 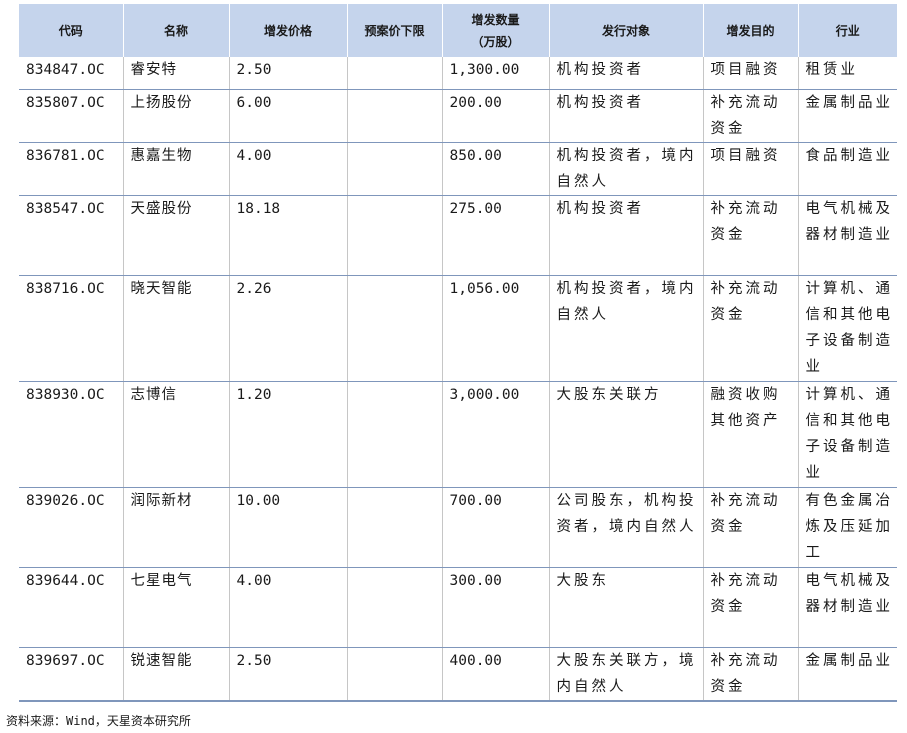 I want to click on cell-quantity: 1,056.00, so click(x=496, y=328).